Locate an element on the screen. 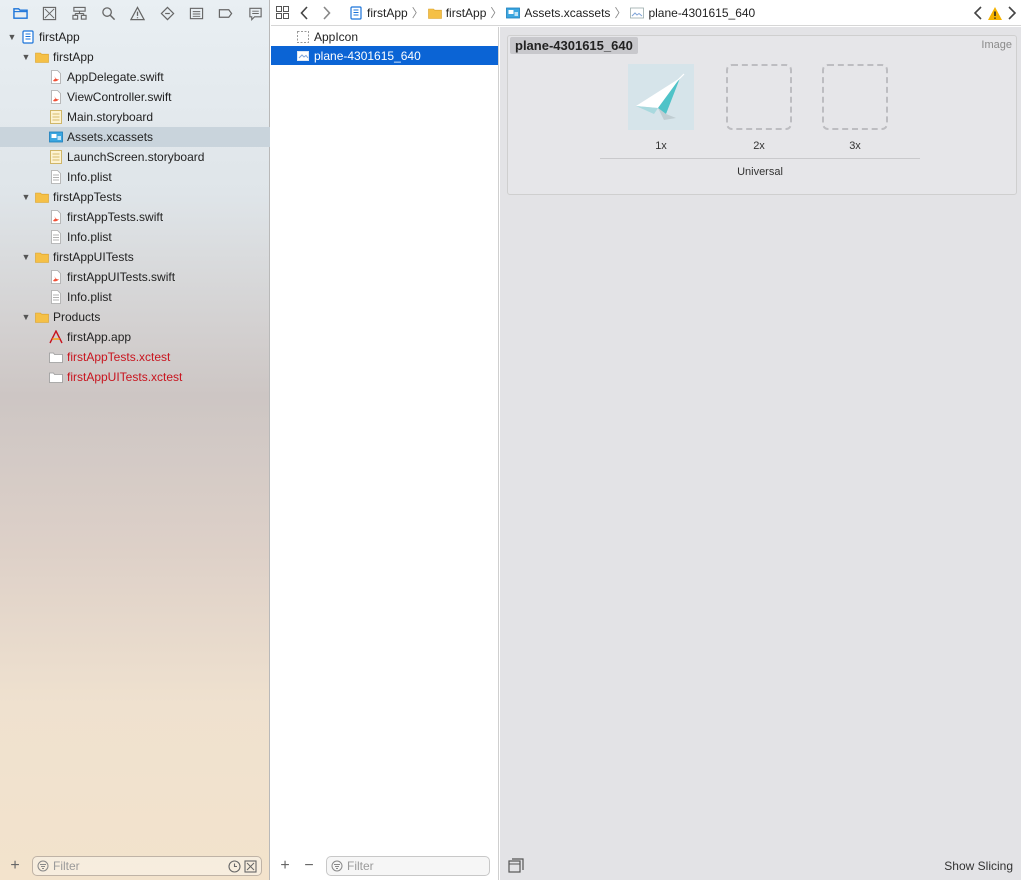 The image size is (1021, 880). image-set-icon is located at coordinates (637, 12).